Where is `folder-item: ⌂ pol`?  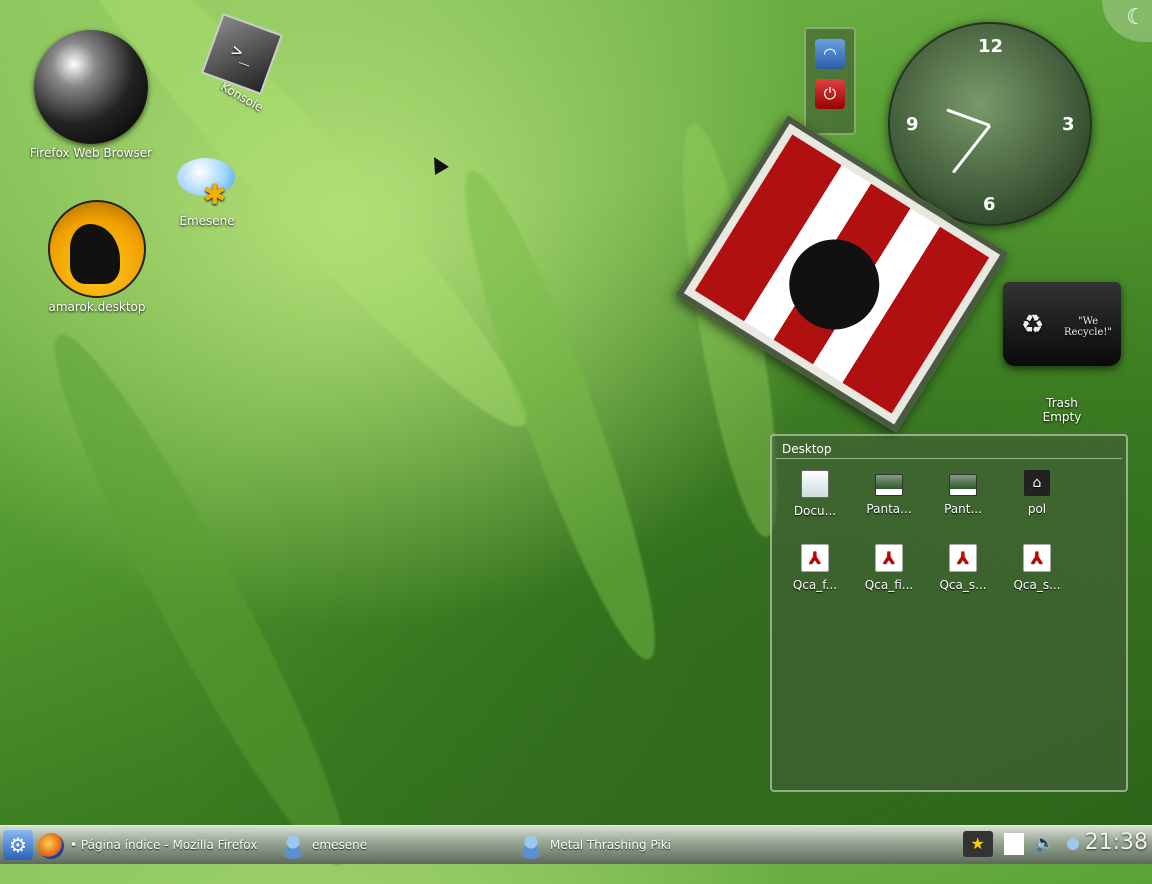 folder-item: ⌂ pol is located at coordinates (1037, 493).